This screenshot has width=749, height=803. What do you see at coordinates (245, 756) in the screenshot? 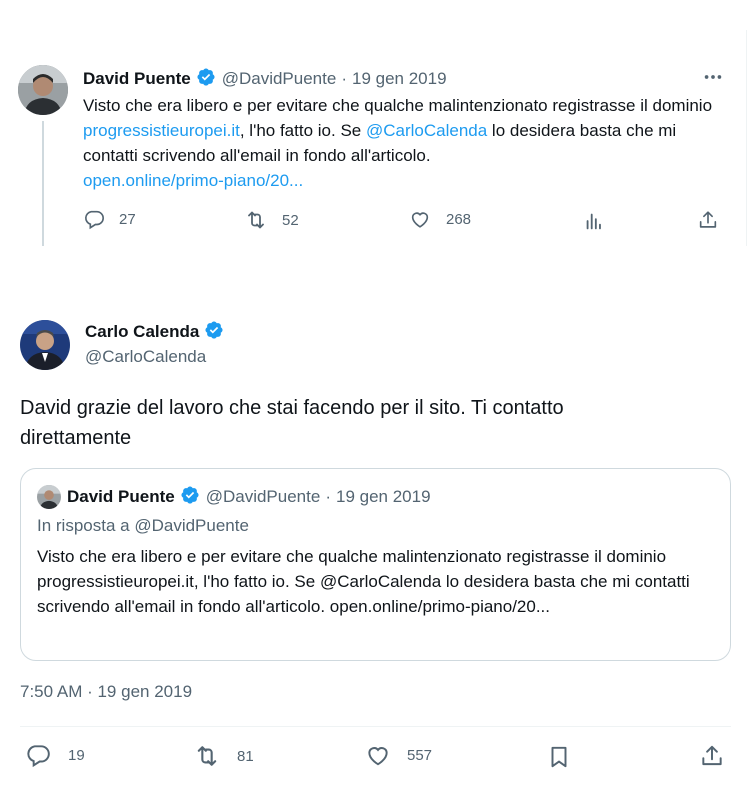
I see `retweet-count: 81` at bounding box center [245, 756].